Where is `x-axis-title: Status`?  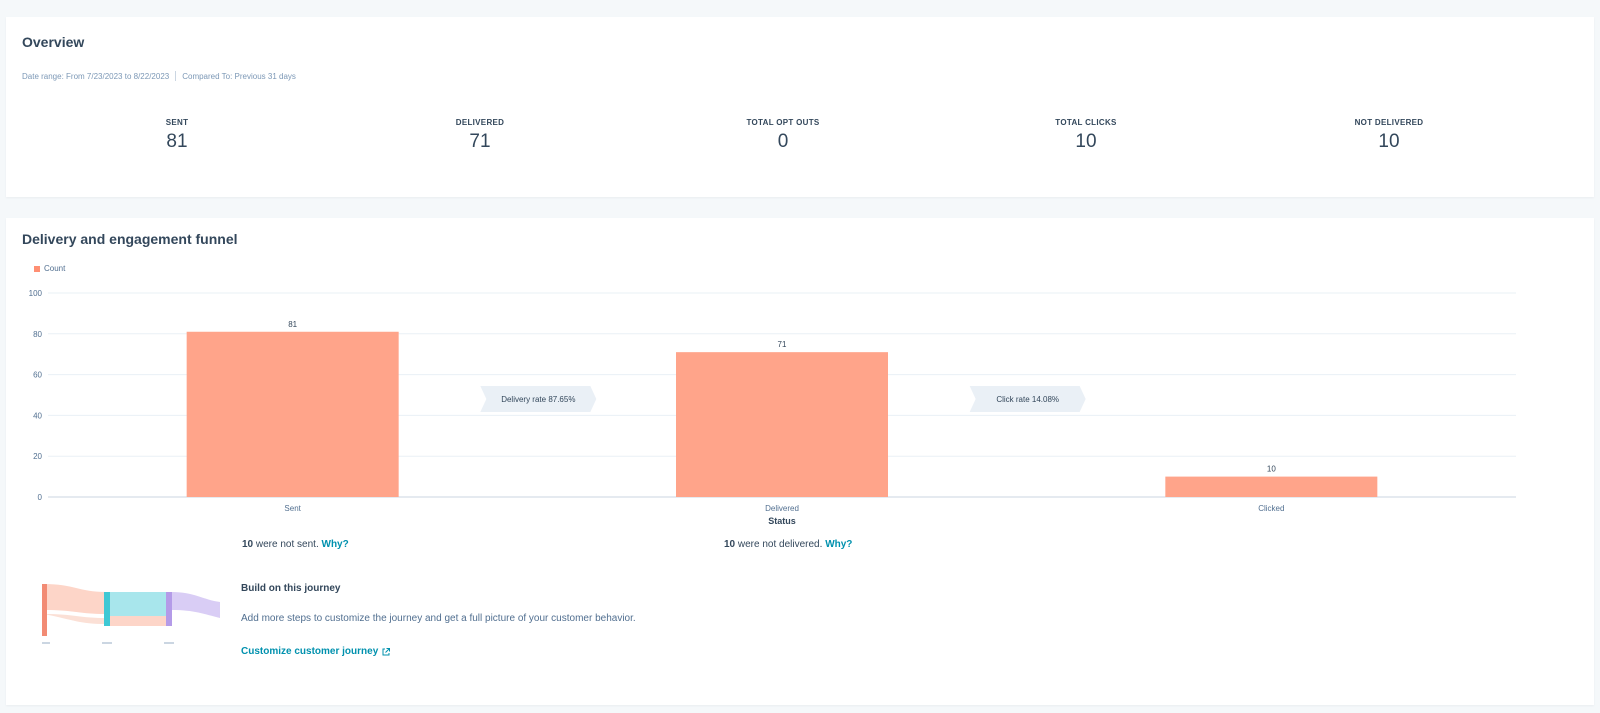
x-axis-title: Status is located at coordinates (782, 521).